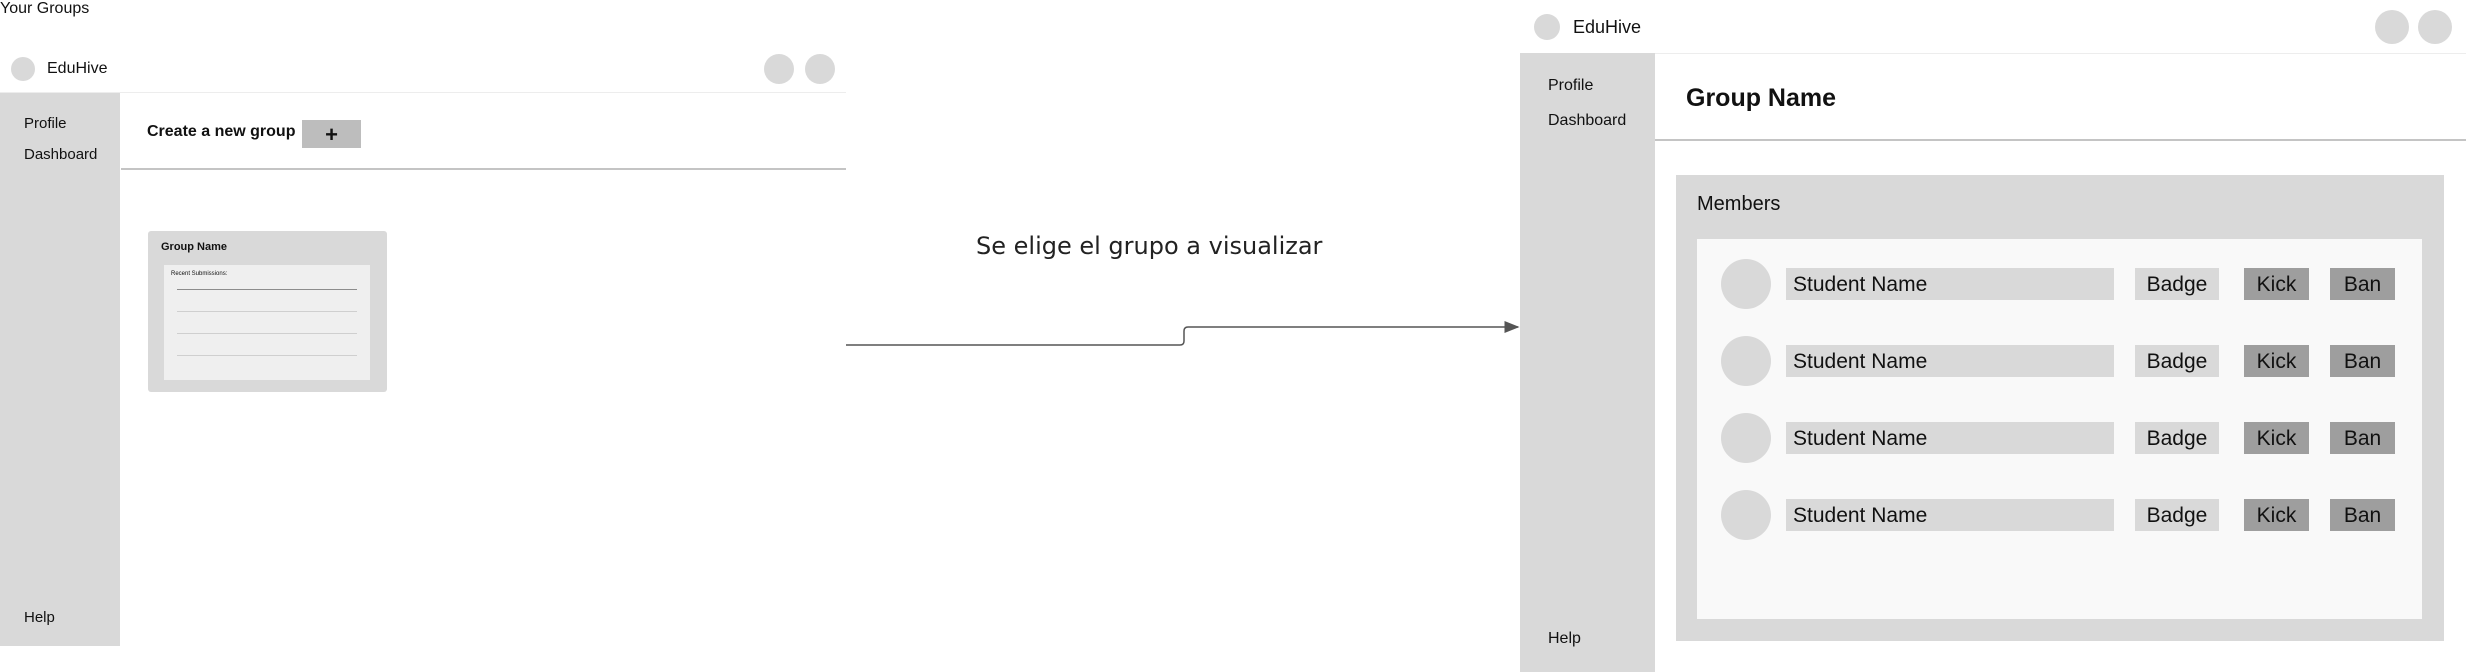 The image size is (2466, 672). I want to click on transition-caption: Se elige el grupo a visualizar, so click(1149, 246).